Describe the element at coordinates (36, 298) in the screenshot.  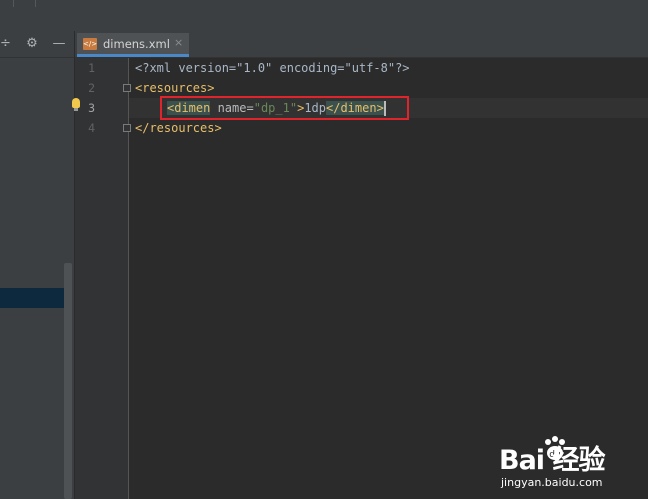
I see `selected-project-item` at that location.